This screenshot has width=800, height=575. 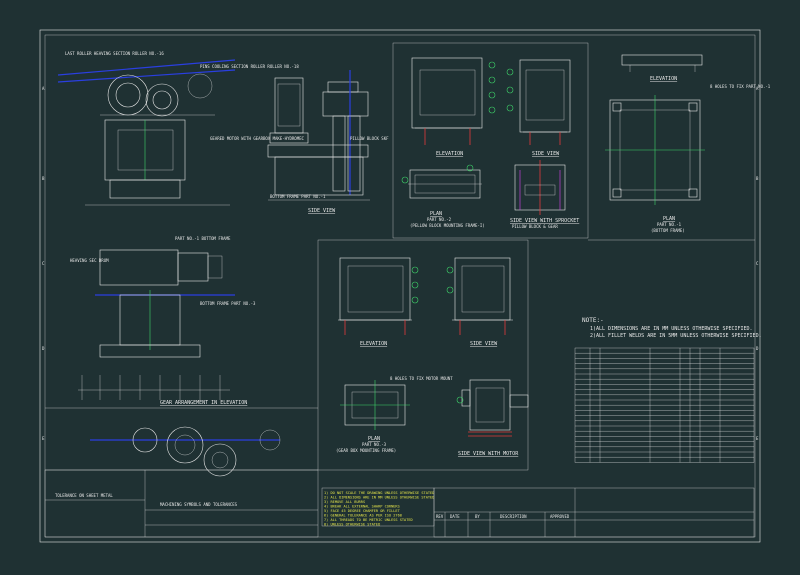 What do you see at coordinates (363, 516) in the screenshot?
I see `yellow-note-6: 6) GENERAL TOLERANCE AS PER ISO 2768` at bounding box center [363, 516].